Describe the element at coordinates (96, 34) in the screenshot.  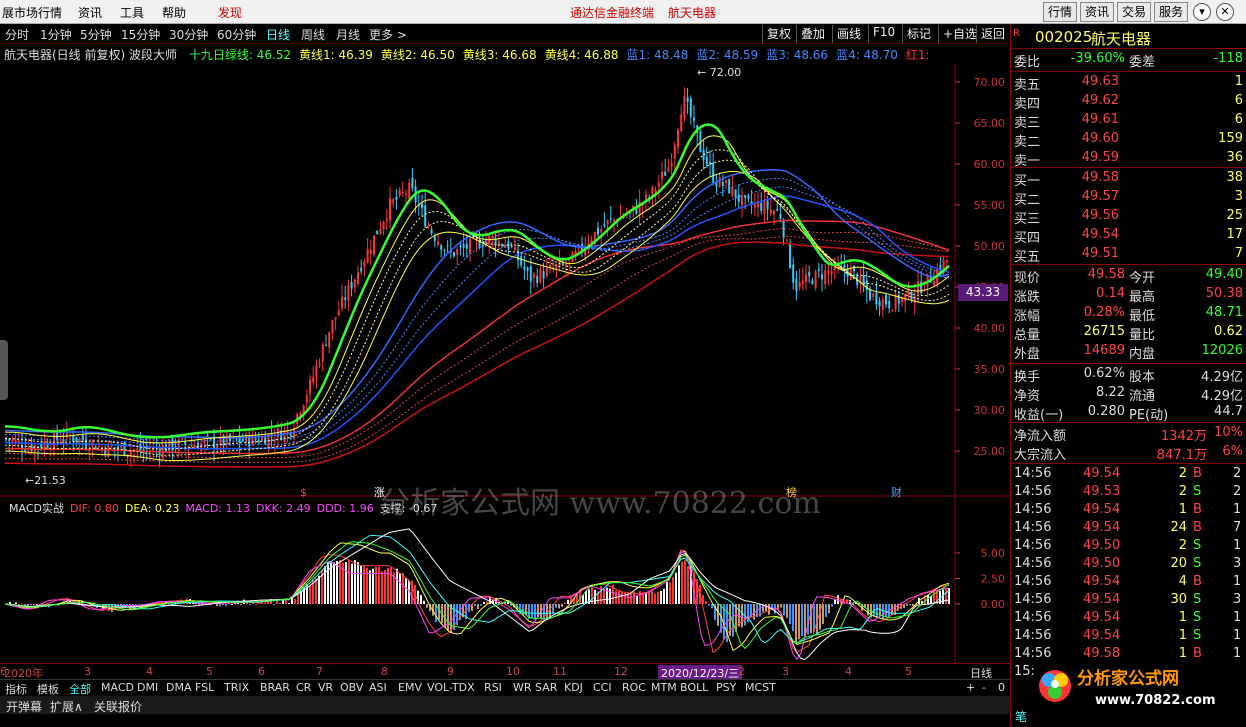
I see `period-5min: 5分钟` at that location.